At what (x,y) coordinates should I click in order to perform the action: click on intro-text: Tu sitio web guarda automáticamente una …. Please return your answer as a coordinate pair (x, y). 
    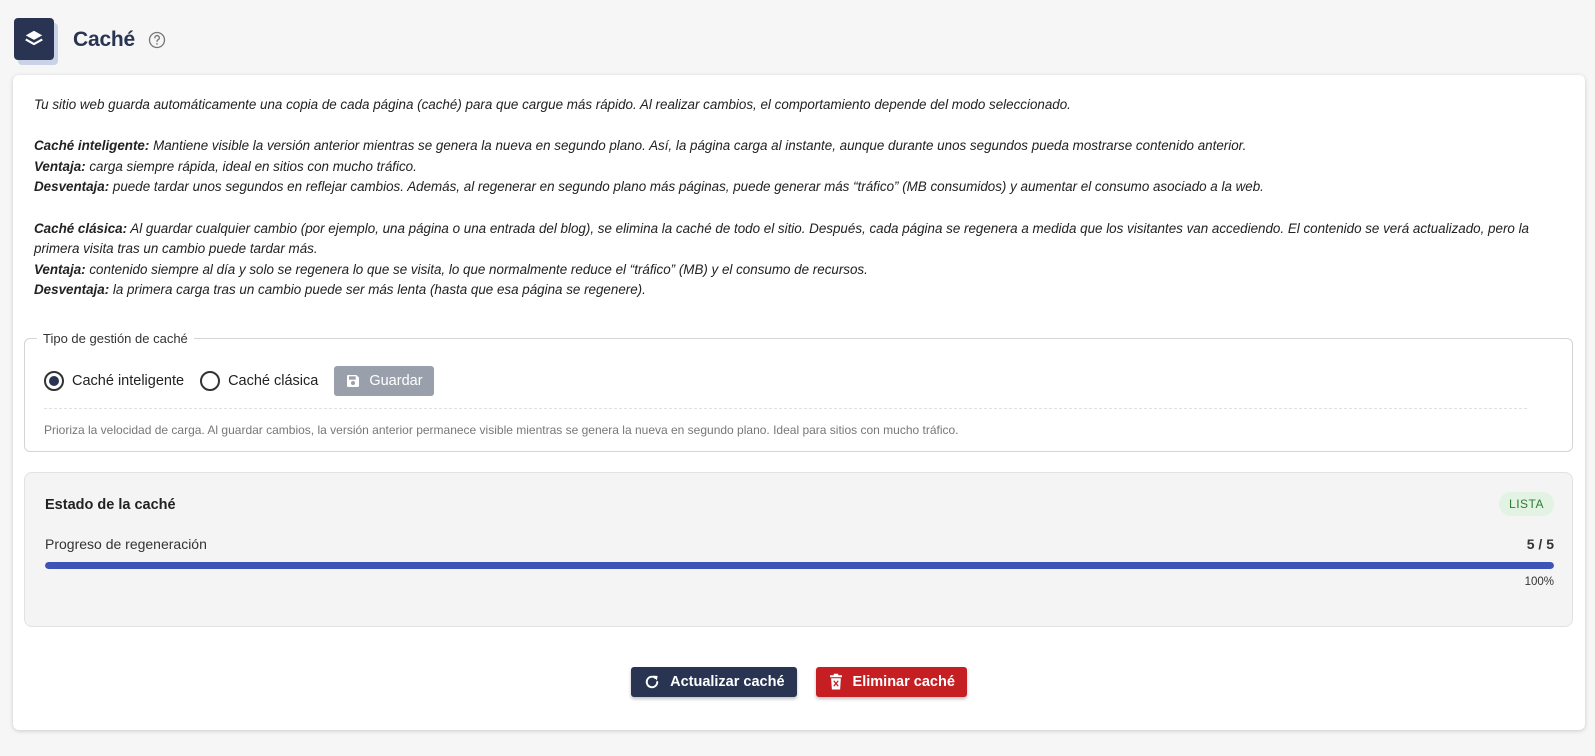
    Looking at the image, I should click on (552, 104).